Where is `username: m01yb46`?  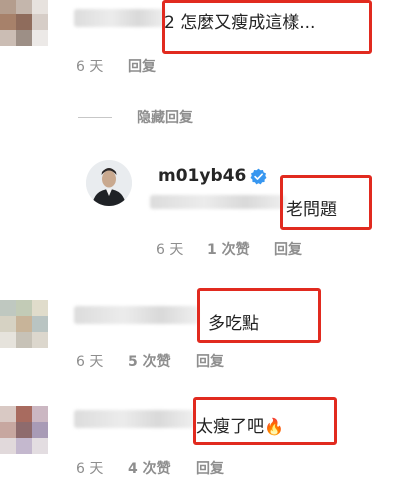
username: m01yb46 is located at coordinates (202, 176).